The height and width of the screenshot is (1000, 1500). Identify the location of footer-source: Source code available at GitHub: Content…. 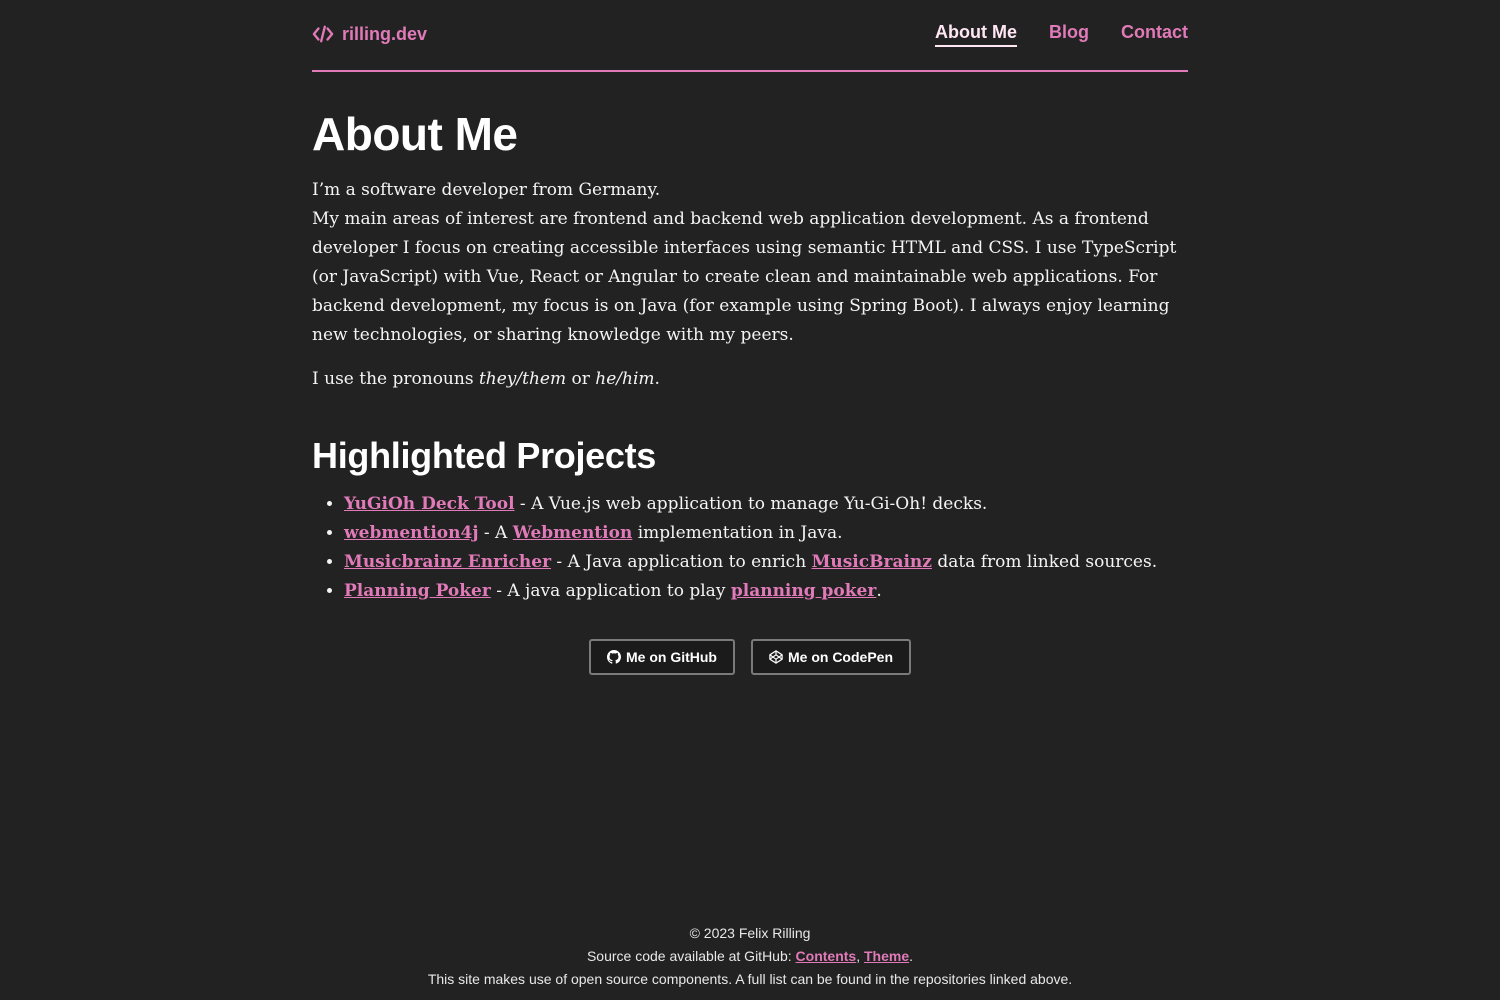
(750, 956).